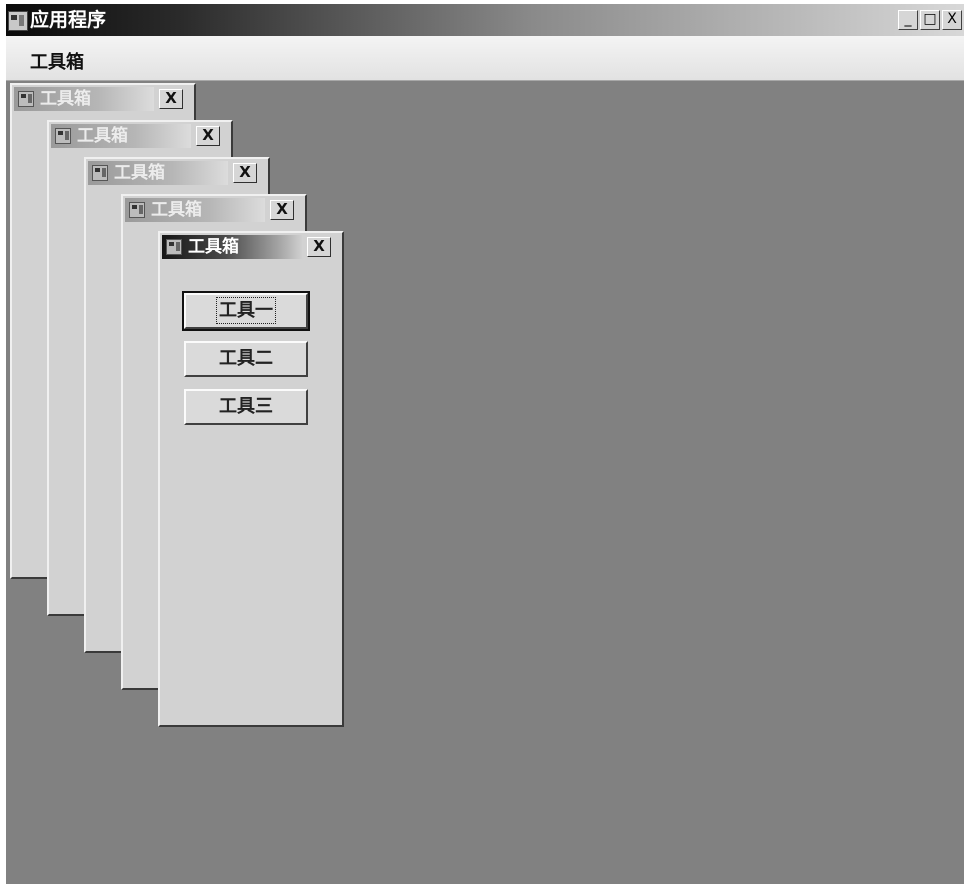 Image resolution: width=966 pixels, height=884 pixels. I want to click on tool-two-button: 工具二, so click(246, 359).